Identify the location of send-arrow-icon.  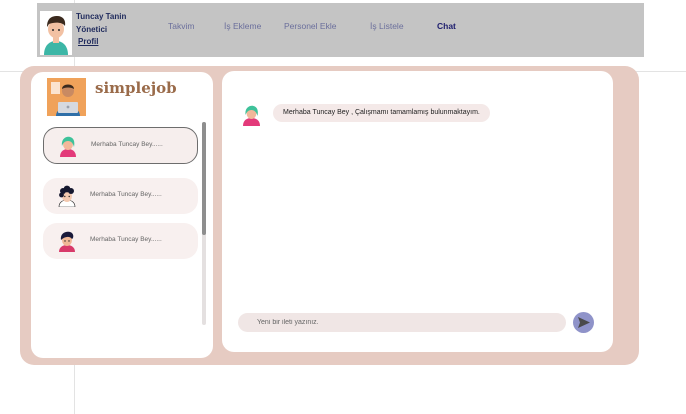
(584, 322).